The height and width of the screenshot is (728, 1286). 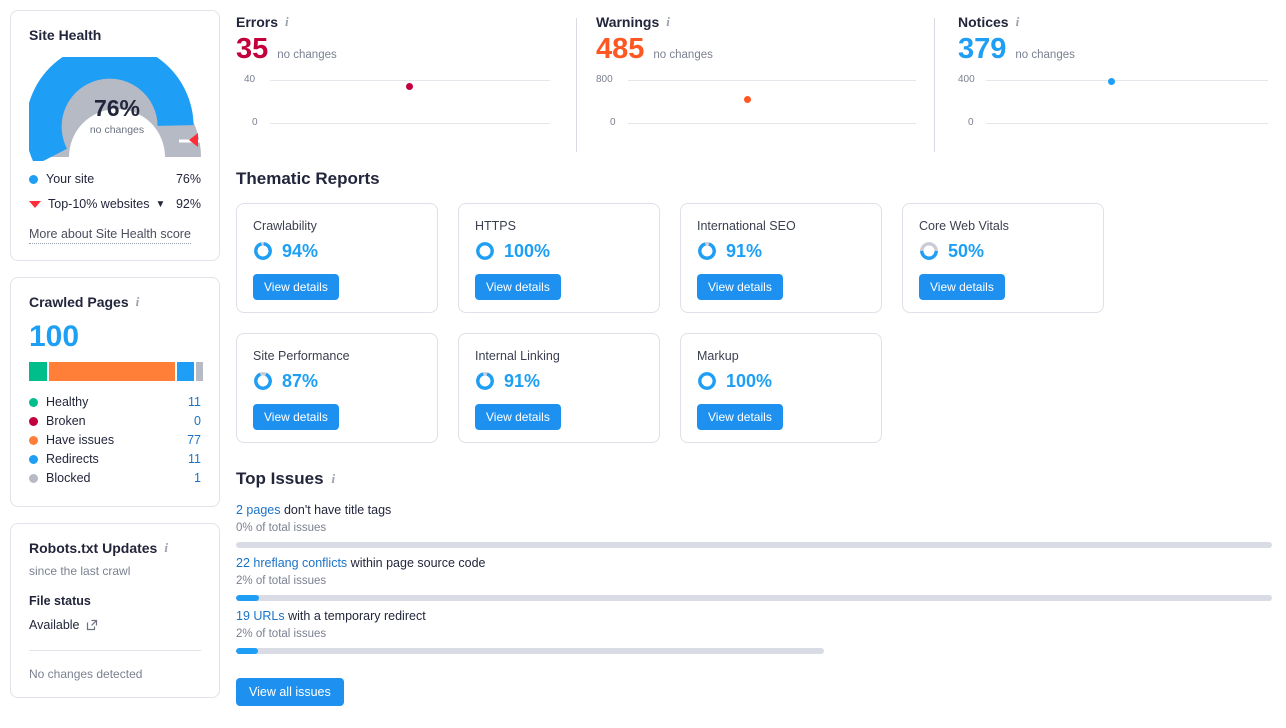 What do you see at coordinates (86, 674) in the screenshot?
I see `robots-footer: No changes detected` at bounding box center [86, 674].